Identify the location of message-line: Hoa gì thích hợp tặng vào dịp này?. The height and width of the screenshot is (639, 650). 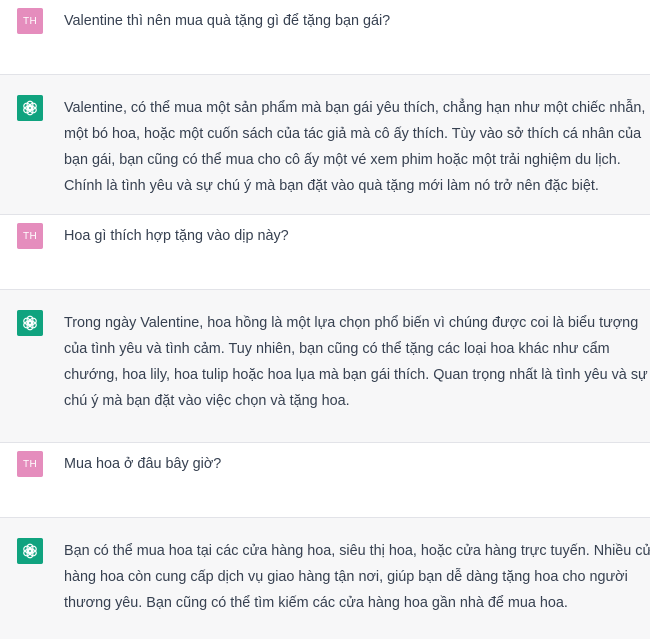
(176, 236).